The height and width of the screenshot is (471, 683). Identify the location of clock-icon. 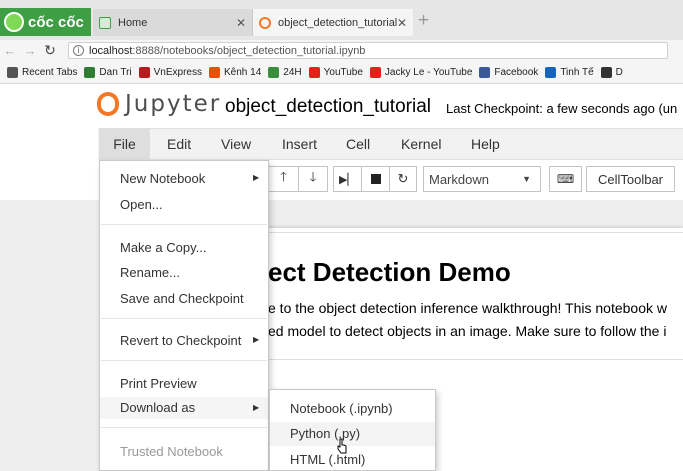
(12, 72).